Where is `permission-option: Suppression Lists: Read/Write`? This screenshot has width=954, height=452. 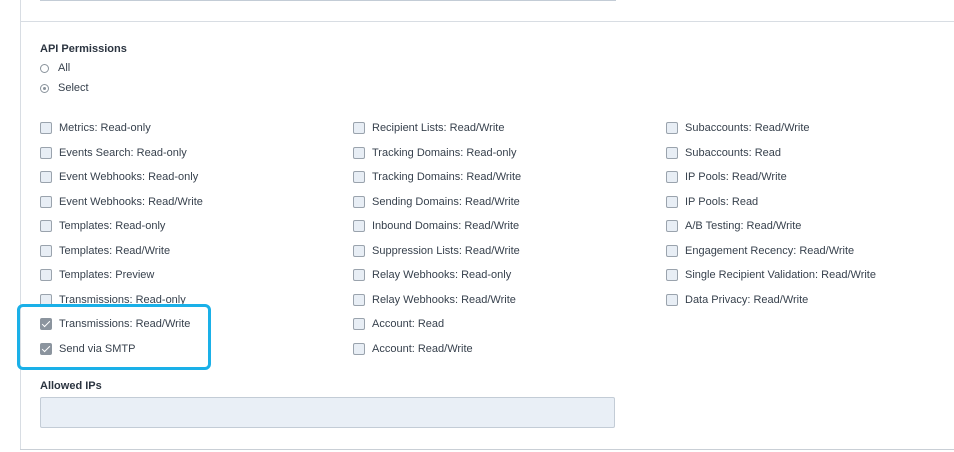 permission-option: Suppression Lists: Read/Write is located at coordinates (437, 251).